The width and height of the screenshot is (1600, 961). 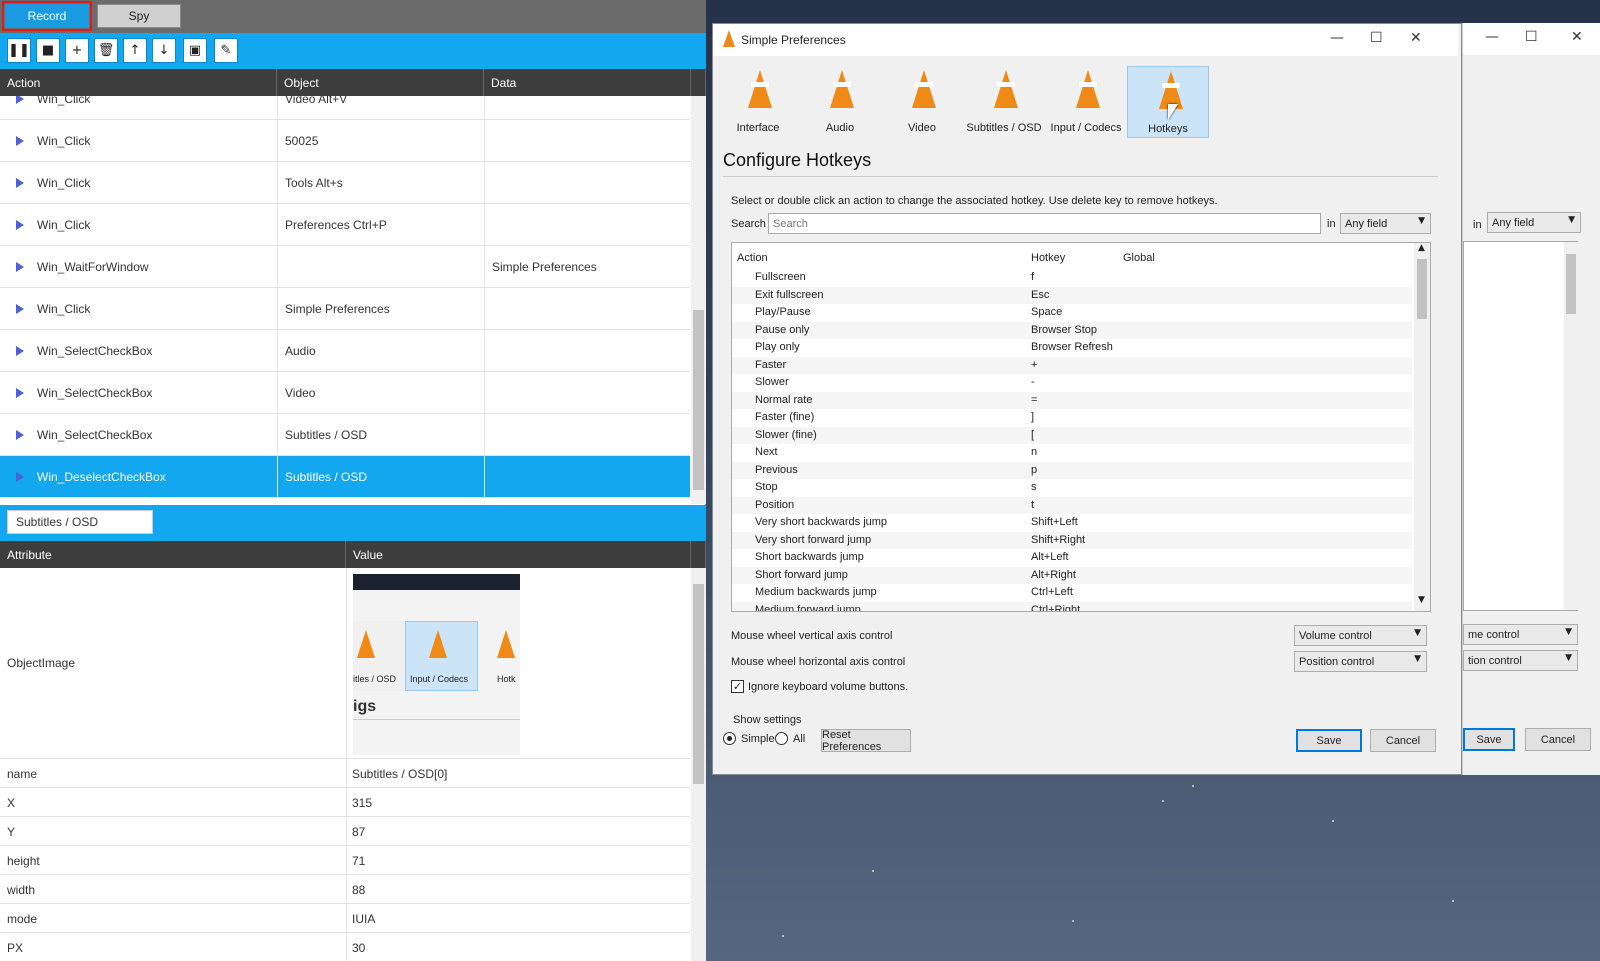 What do you see at coordinates (1072, 606) in the screenshot?
I see `hotkey-row: Medium forward jump Ctrl+Right` at bounding box center [1072, 606].